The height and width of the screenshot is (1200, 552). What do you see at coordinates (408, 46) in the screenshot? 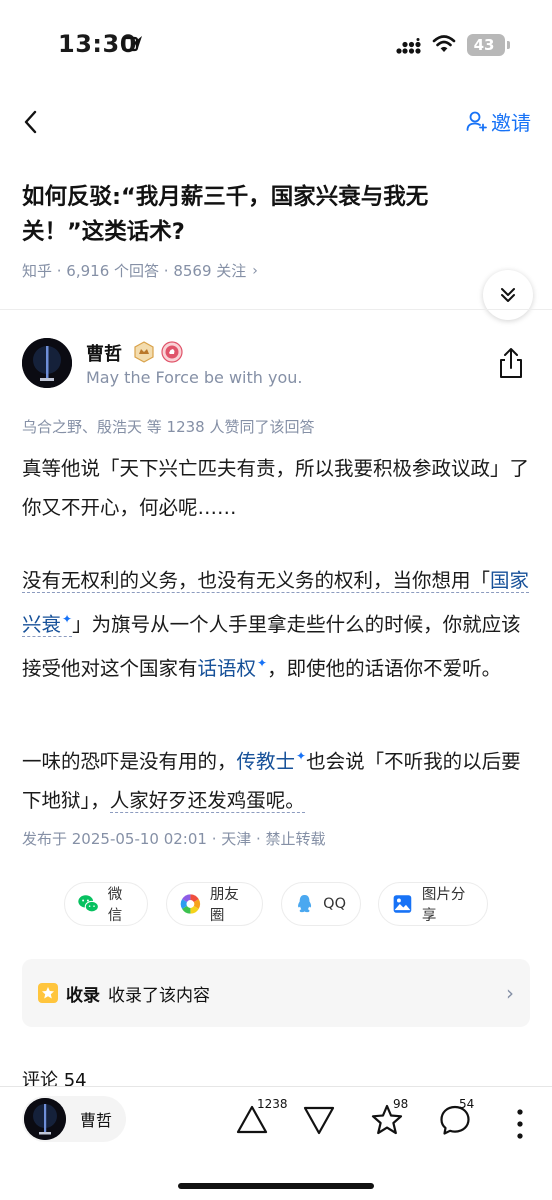
I see `cellular-signal-icon` at bounding box center [408, 46].